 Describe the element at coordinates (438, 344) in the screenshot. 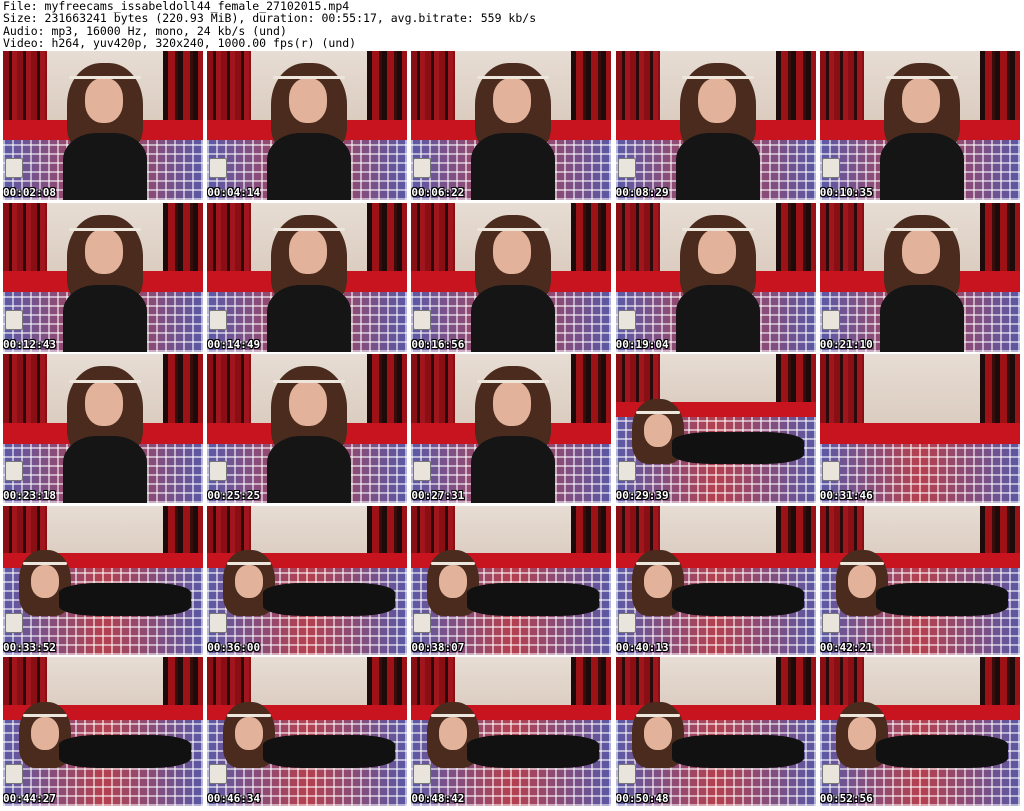

I see `thumbnail-timestamp: 00:16:56` at that location.